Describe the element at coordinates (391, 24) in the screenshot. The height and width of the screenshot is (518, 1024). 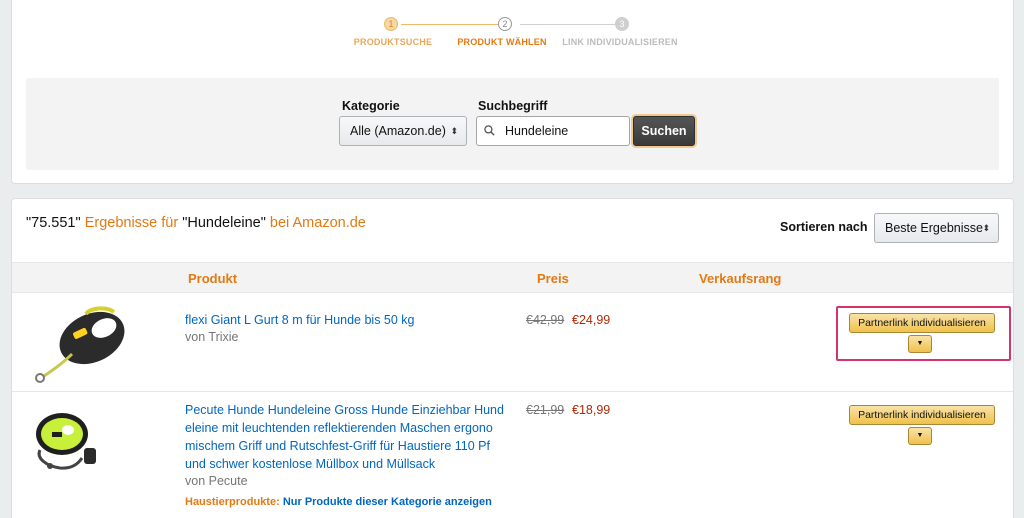
I see `step-1-number: 1` at that location.